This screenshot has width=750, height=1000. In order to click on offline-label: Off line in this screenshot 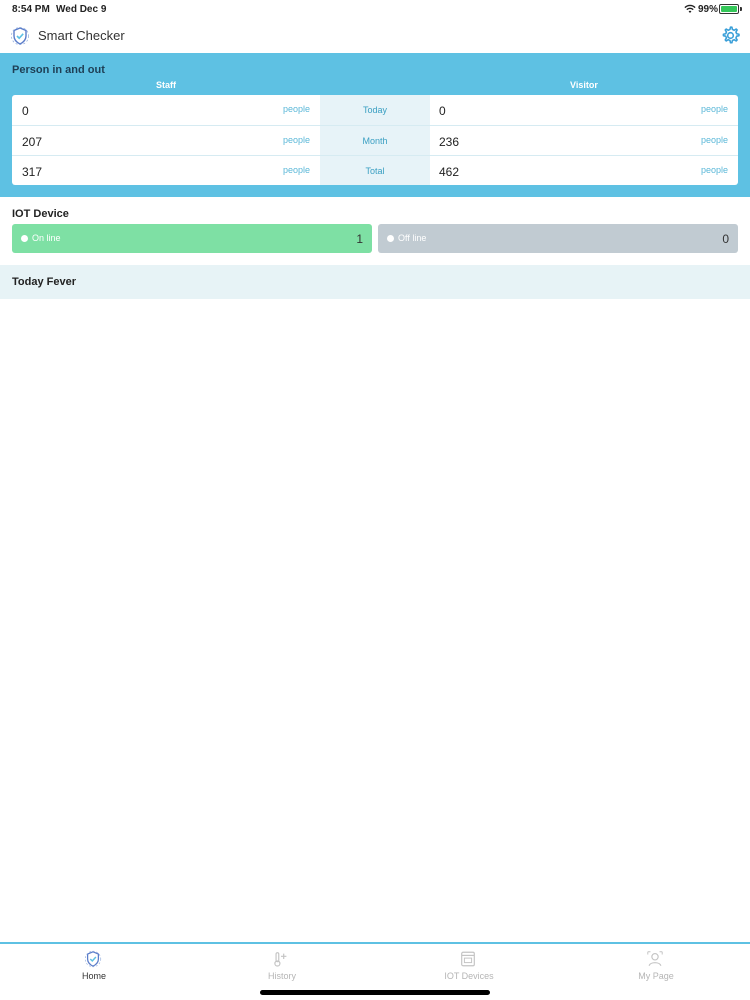, I will do `click(412, 238)`.